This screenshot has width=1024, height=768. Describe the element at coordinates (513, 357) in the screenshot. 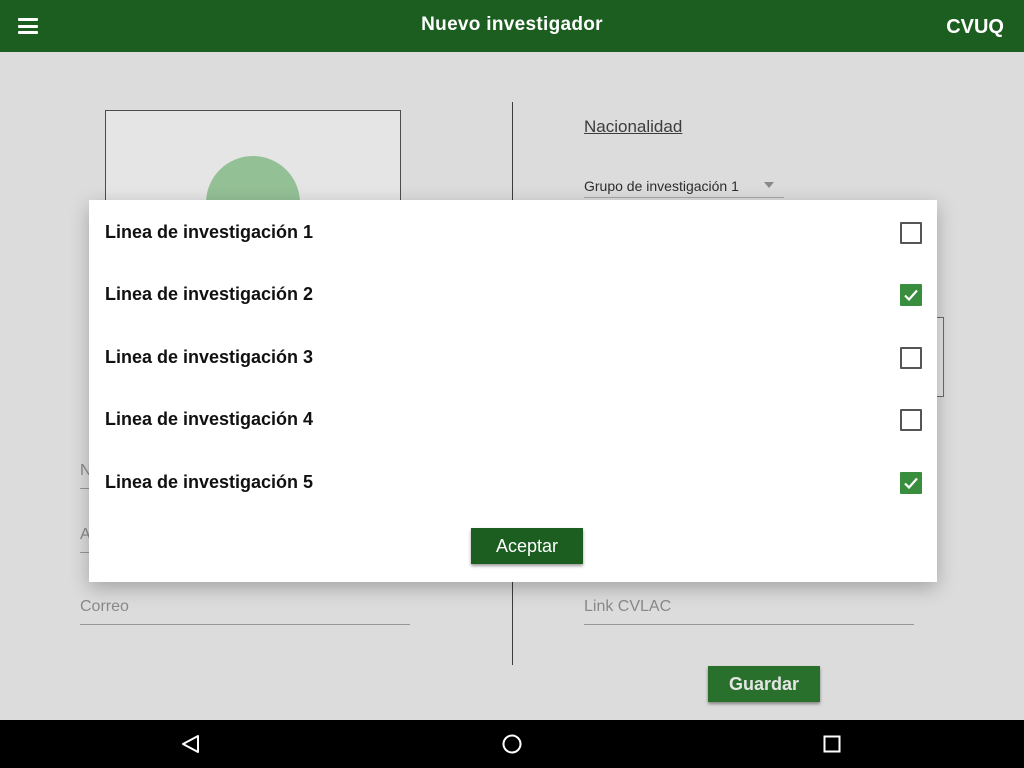

I see `research-line-item: Linea de investigación 3` at that location.